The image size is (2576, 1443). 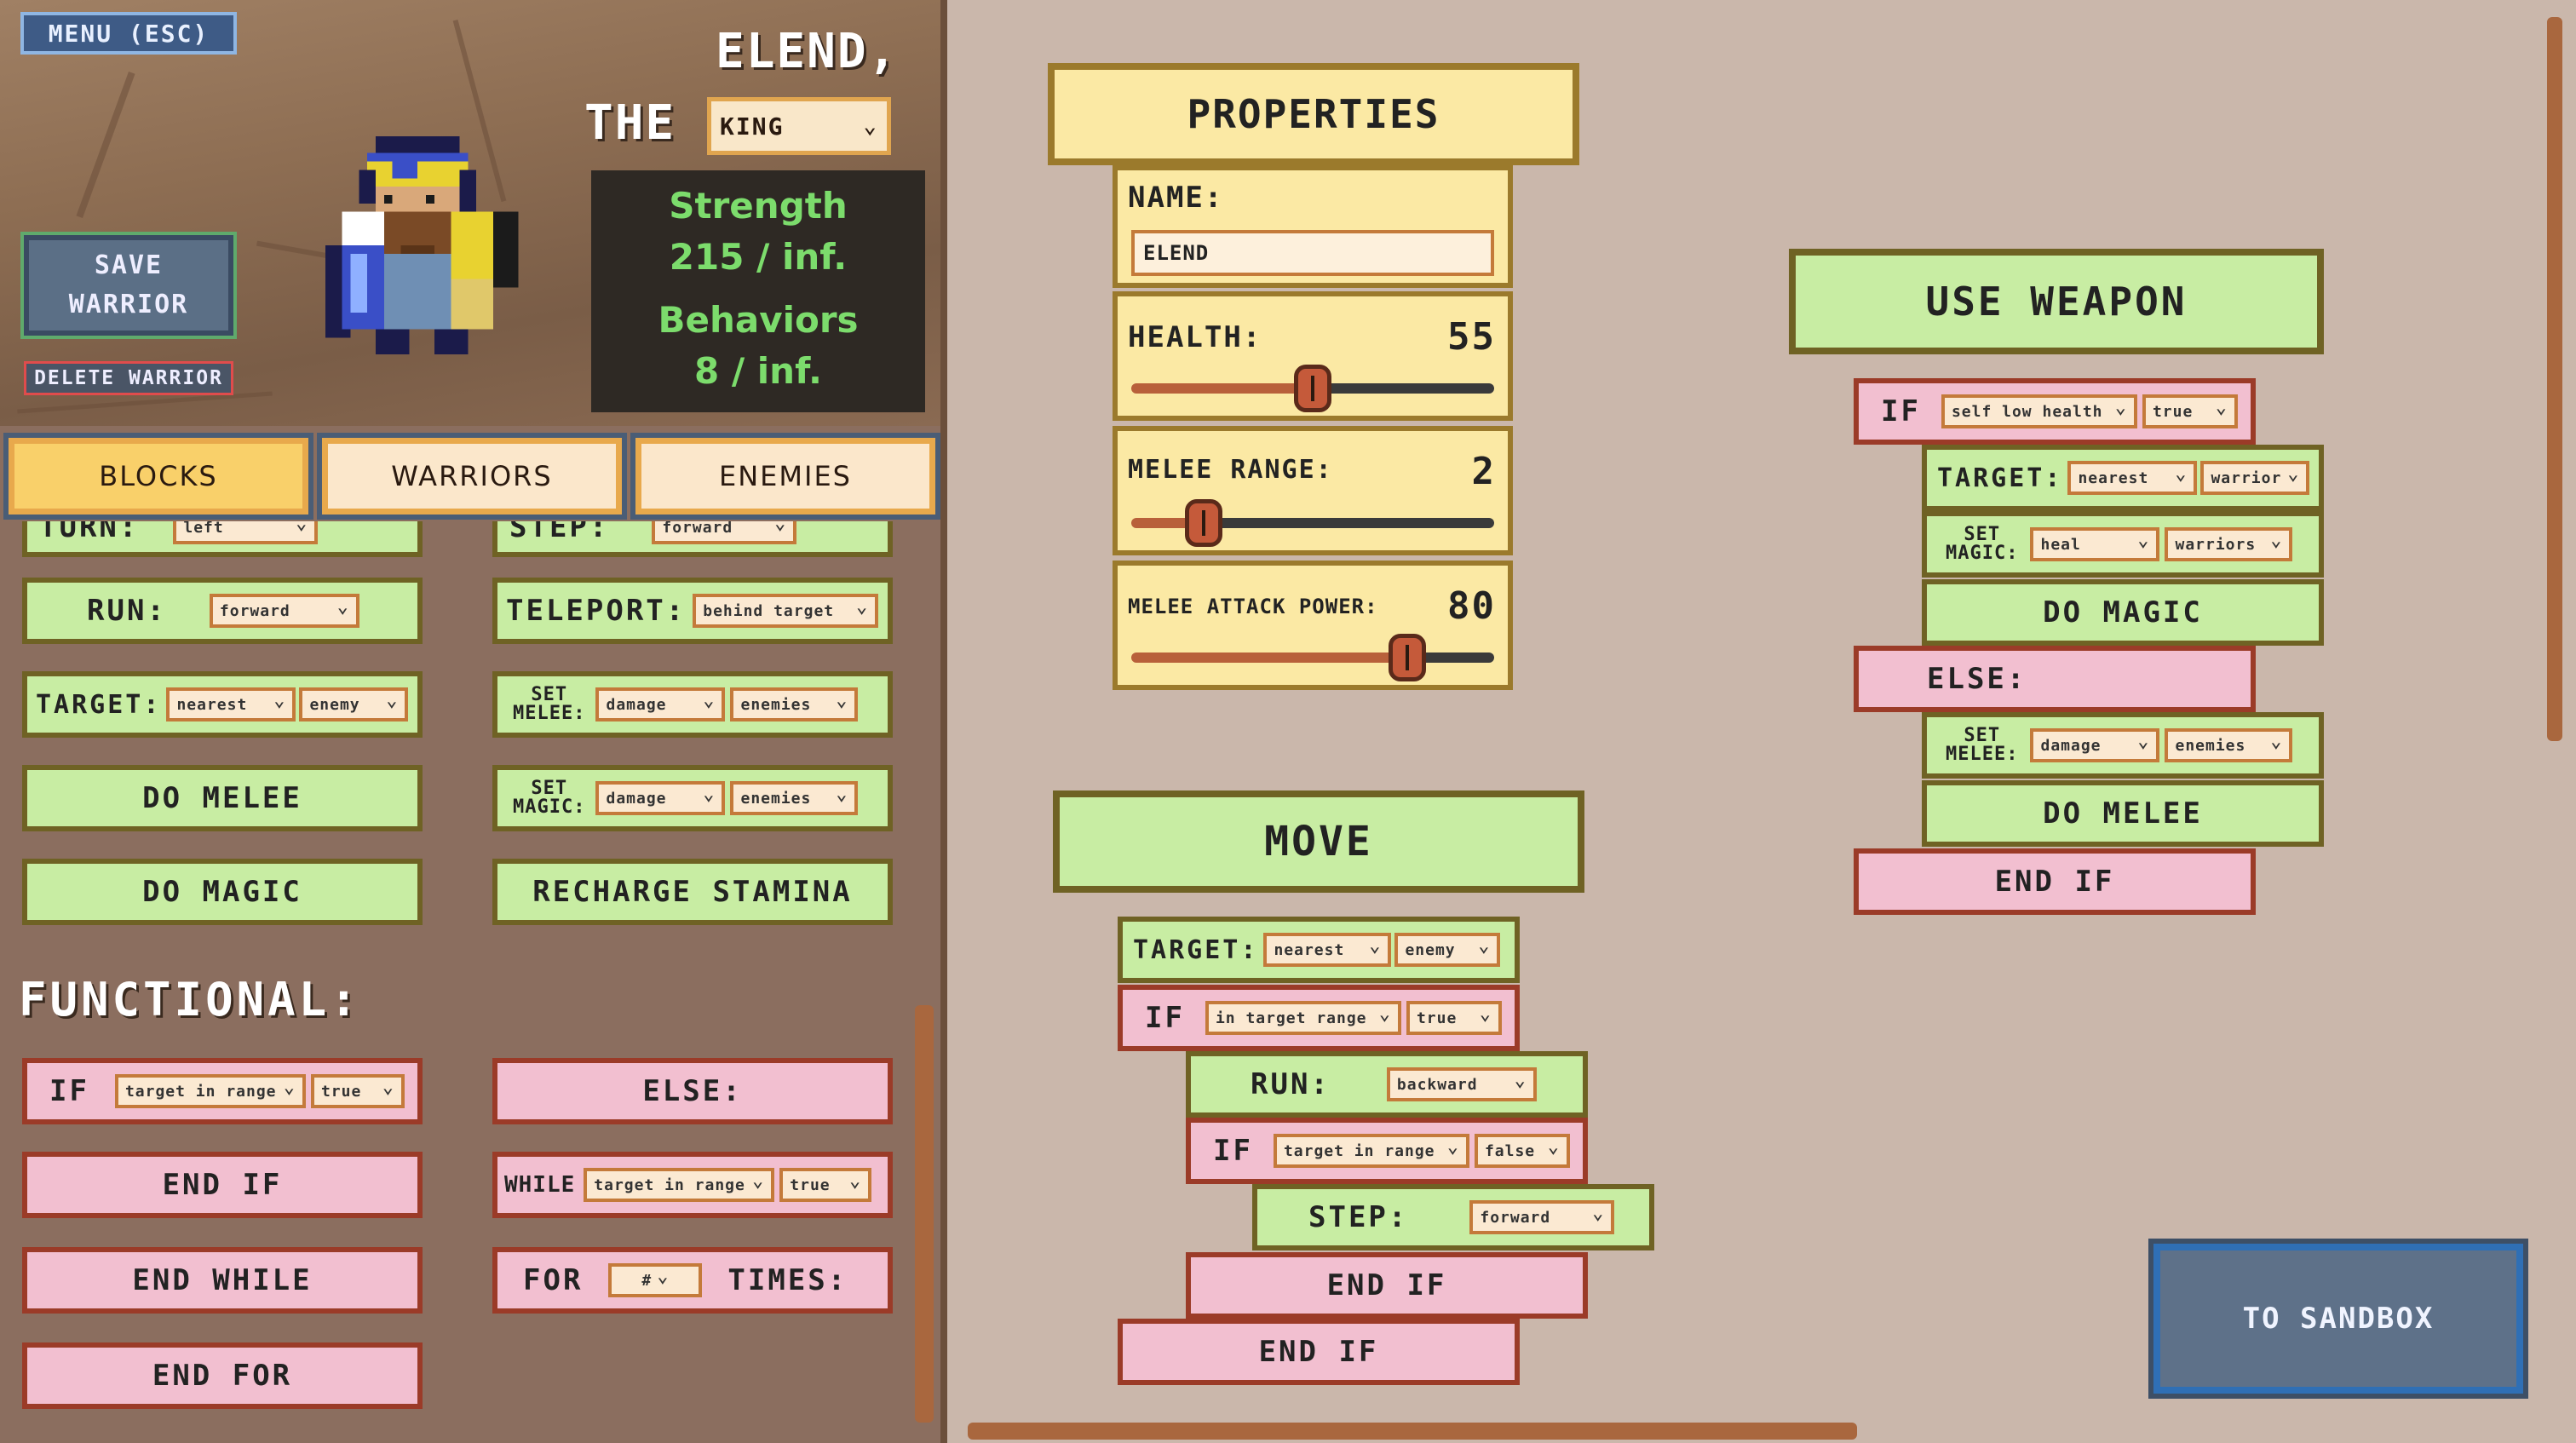 What do you see at coordinates (223, 1281) in the screenshot?
I see `end-while-block: END WHILE` at bounding box center [223, 1281].